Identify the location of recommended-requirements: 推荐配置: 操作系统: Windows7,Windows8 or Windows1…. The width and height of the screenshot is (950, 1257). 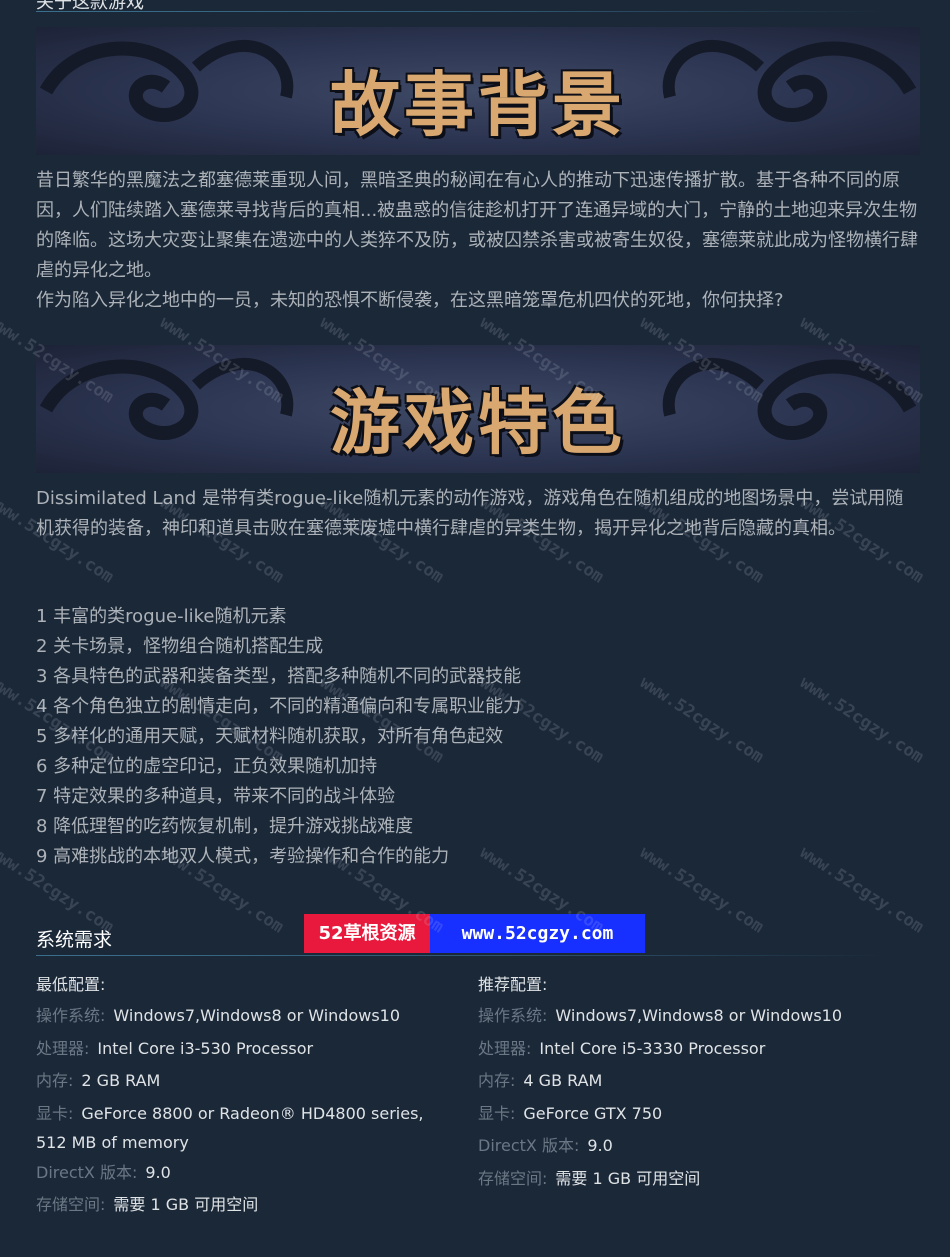
(688, 1082).